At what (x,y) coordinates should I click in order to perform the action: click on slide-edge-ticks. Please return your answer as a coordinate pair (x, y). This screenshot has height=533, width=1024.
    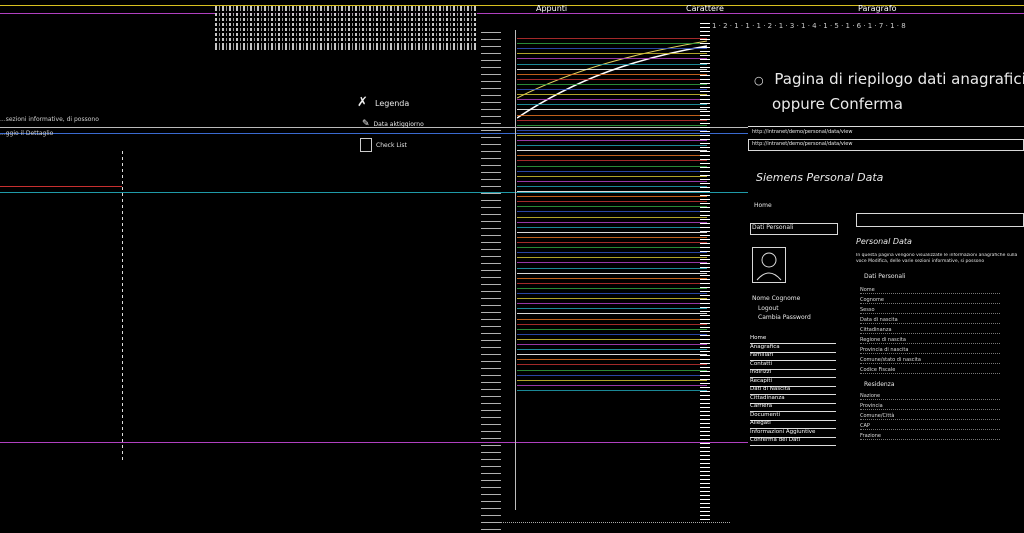
    Looking at the image, I should click on (705, 270).